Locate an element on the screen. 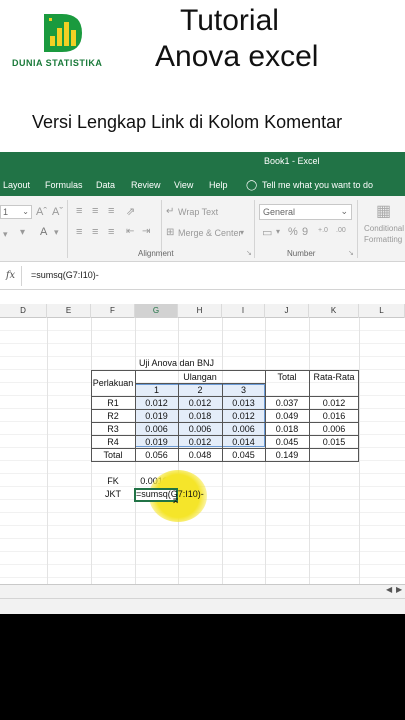 The image size is (405, 720). align-left-icon: ≡ is located at coordinates (79, 232).